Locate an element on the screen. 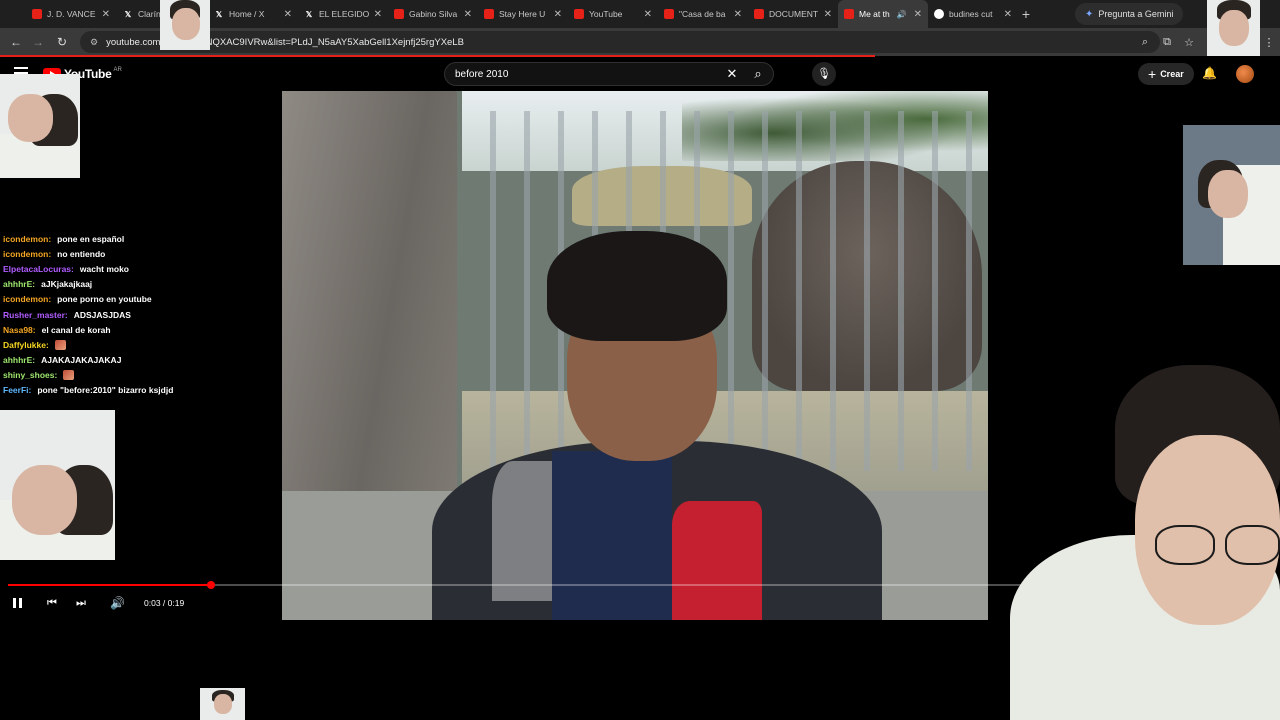  tab-title: YouTube is located at coordinates (606, 14).